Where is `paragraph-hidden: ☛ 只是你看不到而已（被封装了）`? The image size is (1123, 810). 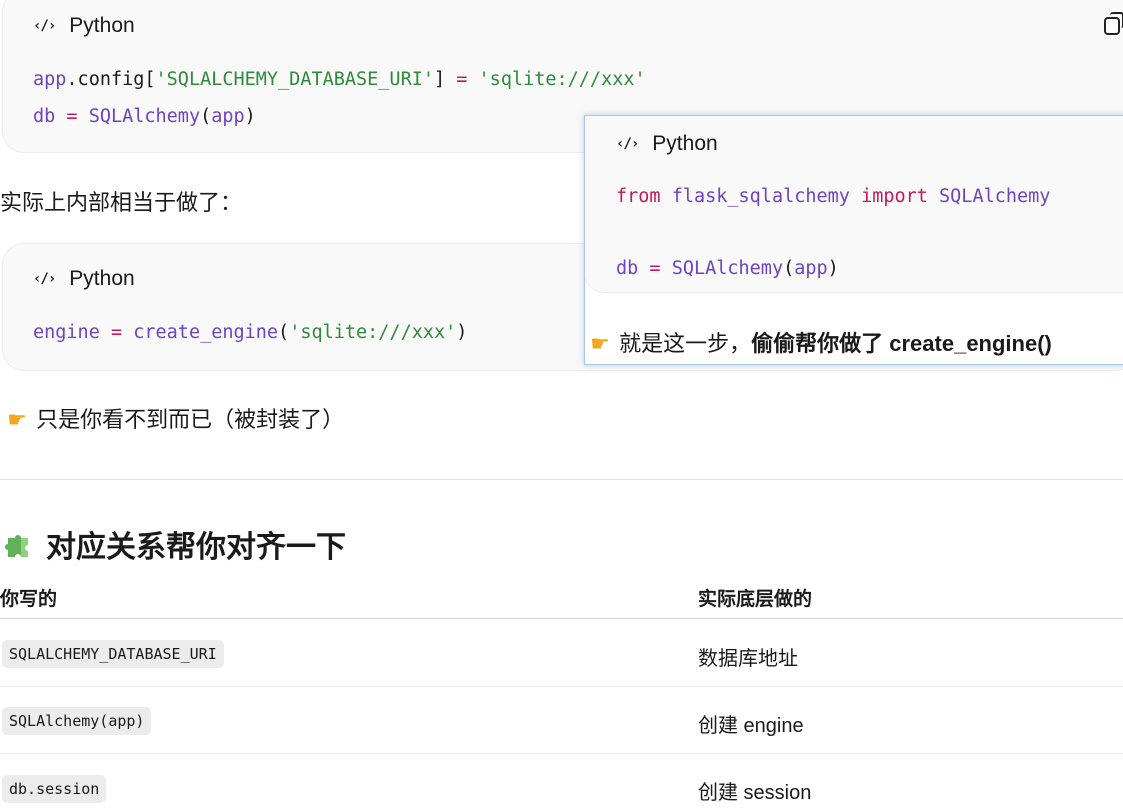
paragraph-hidden: ☛ 只是你看不到而已（被封装了） is located at coordinates (174, 418).